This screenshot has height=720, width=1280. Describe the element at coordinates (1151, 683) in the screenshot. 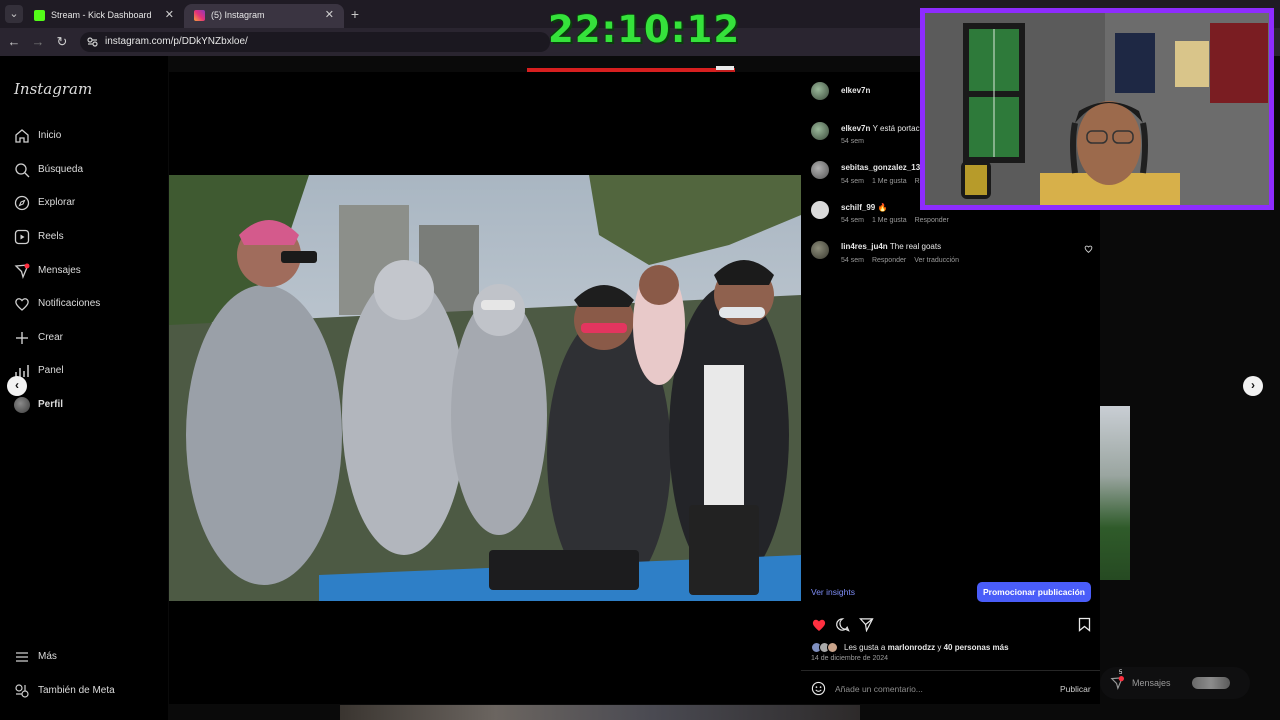

I see `messages-label: Mensajes` at that location.